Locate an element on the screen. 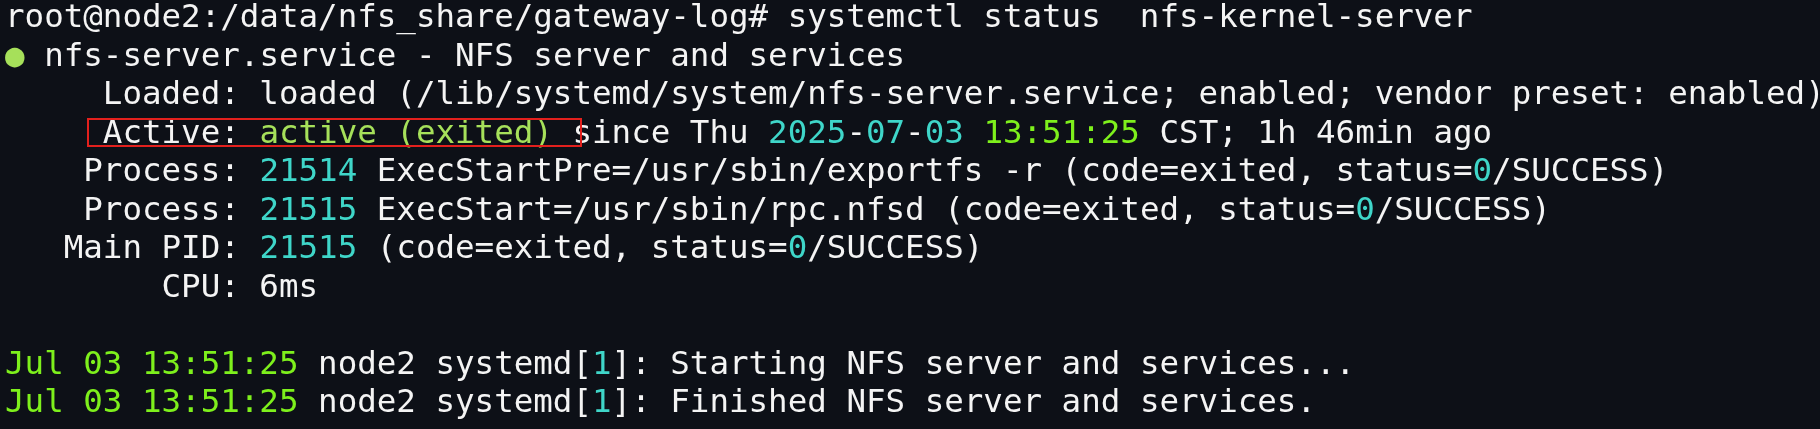 The image size is (1820, 429). terminal-line: Jul 03 13:51:25 node2 systemd[1]: Finished NFS server and services. is located at coordinates (660, 401).